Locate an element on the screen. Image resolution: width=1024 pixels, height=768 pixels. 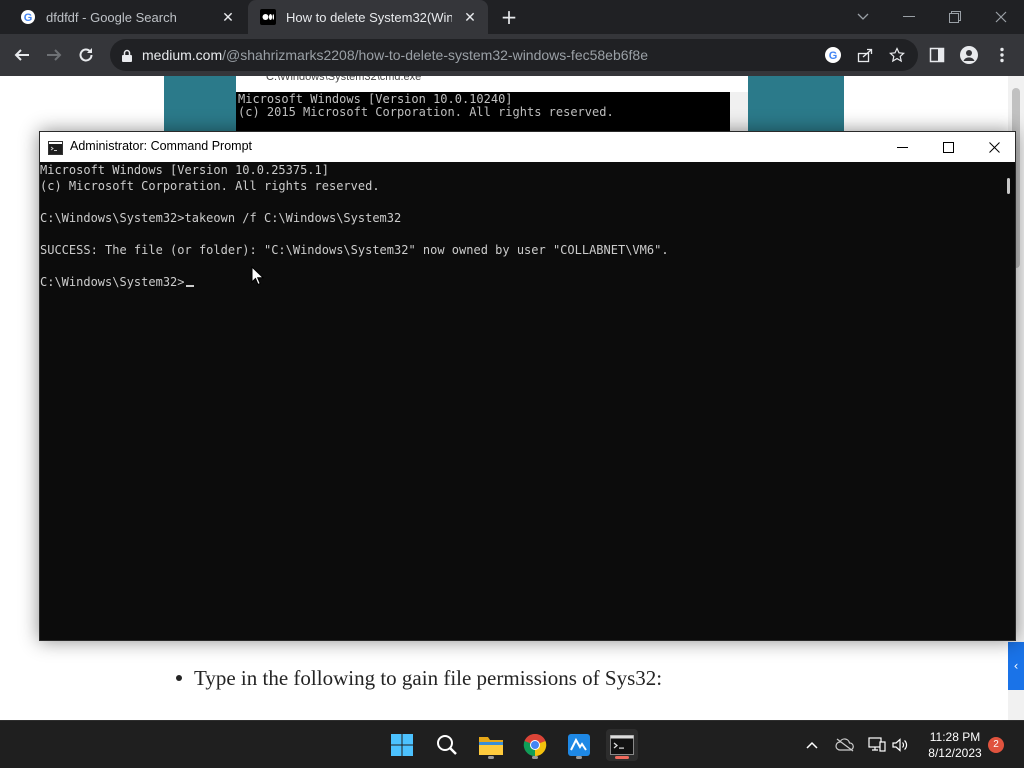
console-prompt-line: C:\Windows\System32> is located at coordinates (520, 282).